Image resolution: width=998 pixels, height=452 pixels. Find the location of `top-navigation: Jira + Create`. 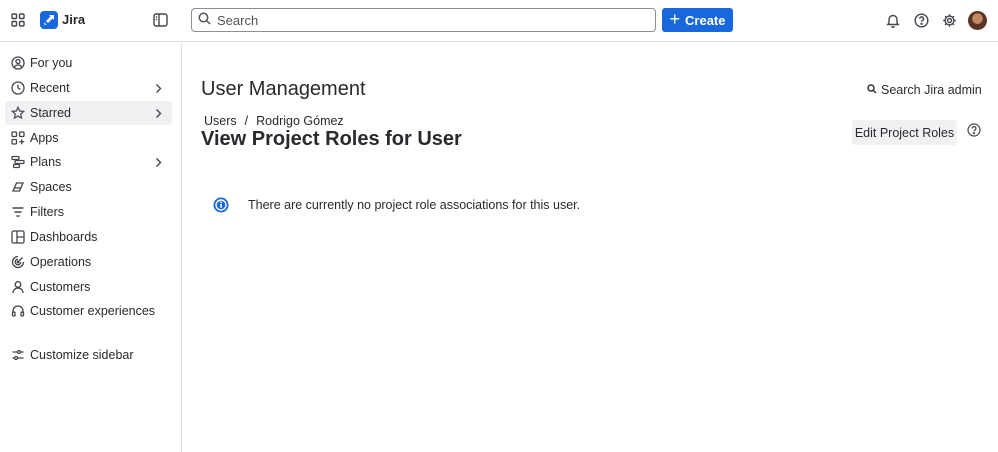

top-navigation: Jira + Create is located at coordinates (499, 21).